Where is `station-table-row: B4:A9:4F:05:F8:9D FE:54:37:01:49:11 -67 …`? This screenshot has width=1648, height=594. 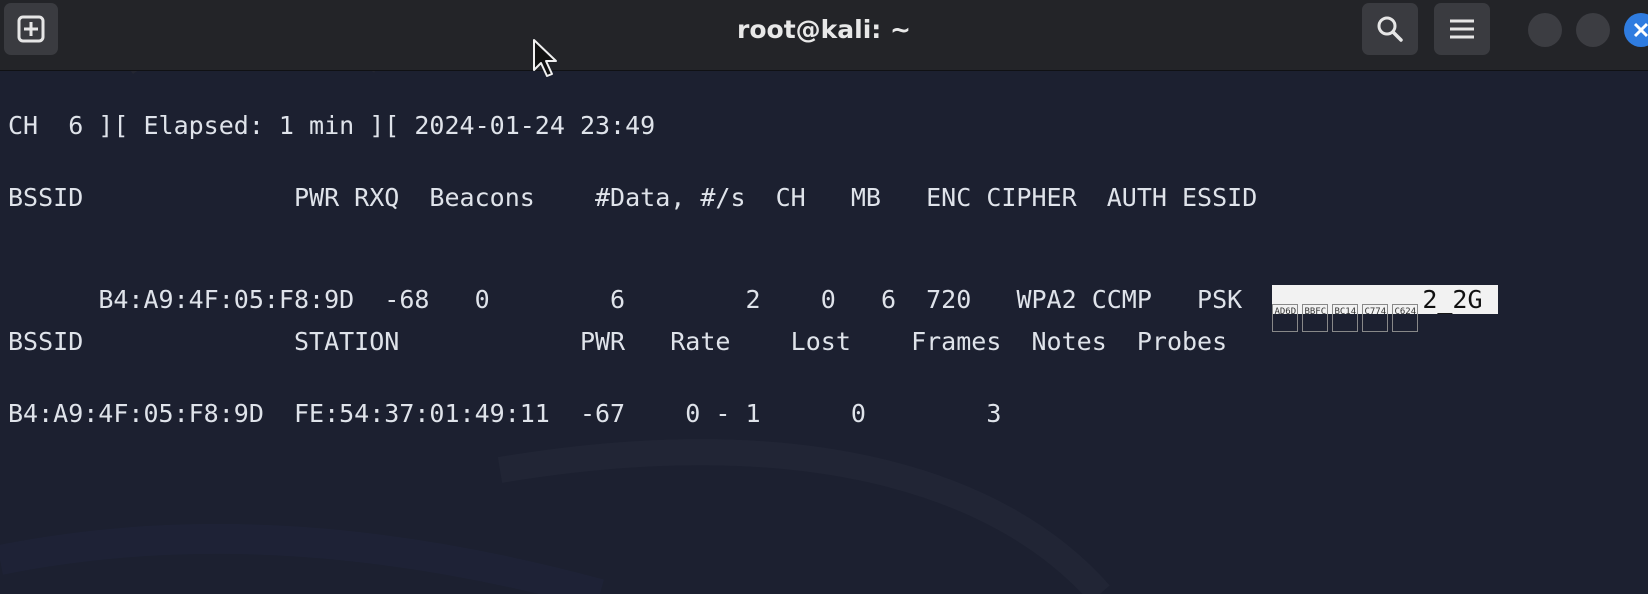 station-table-row: B4:A9:4F:05:F8:9D FE:54:37:01:49:11 -67 … is located at coordinates (505, 413).